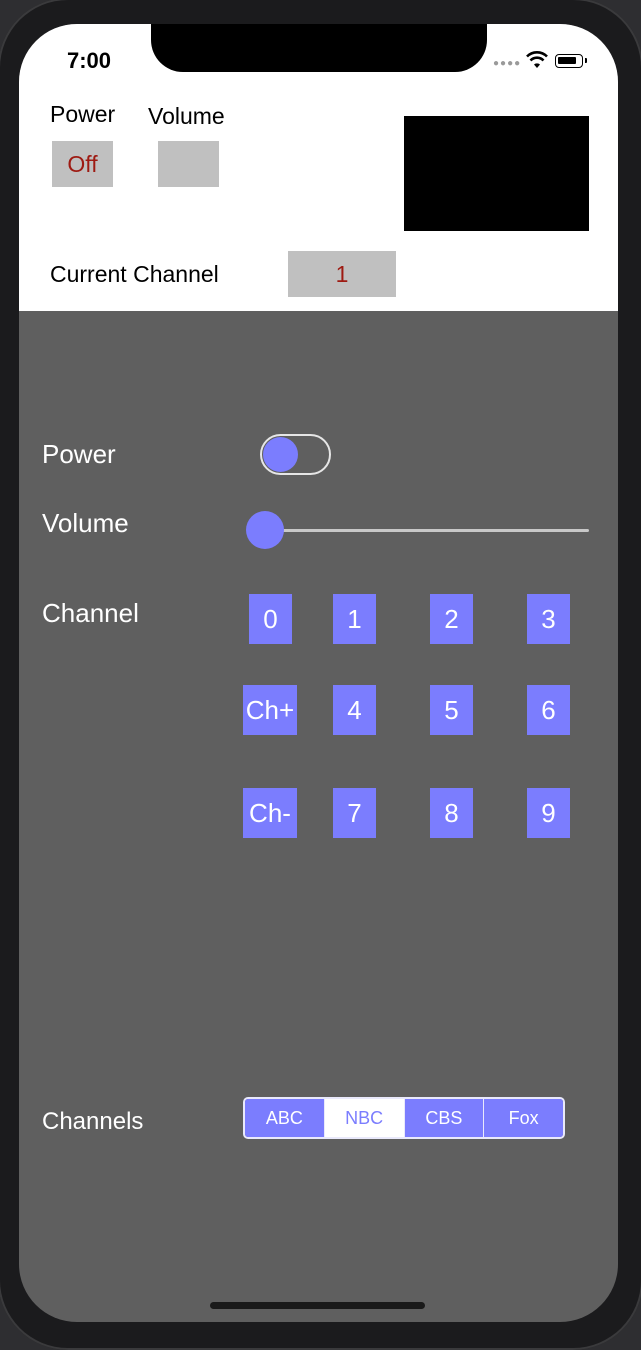 Image resolution: width=641 pixels, height=1350 pixels. I want to click on status-icons: ●●●●, so click(543, 61).